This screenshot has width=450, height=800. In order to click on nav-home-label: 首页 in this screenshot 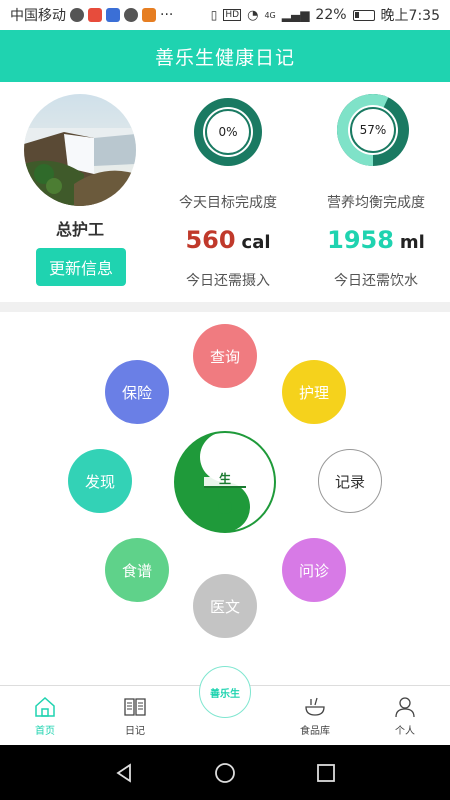, I will do `click(45, 731)`.